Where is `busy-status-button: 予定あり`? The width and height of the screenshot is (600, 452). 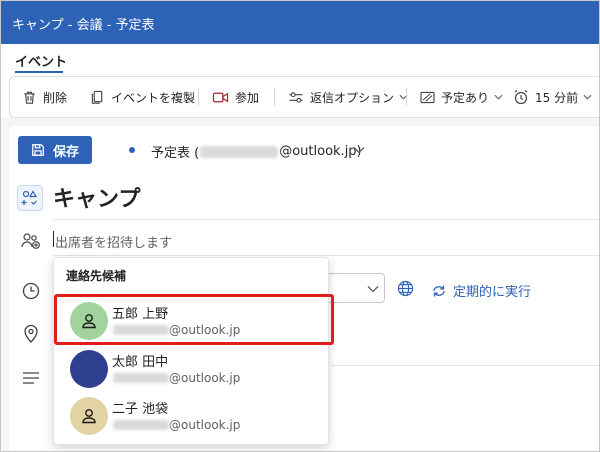 busy-status-button: 予定あり is located at coordinates (464, 97).